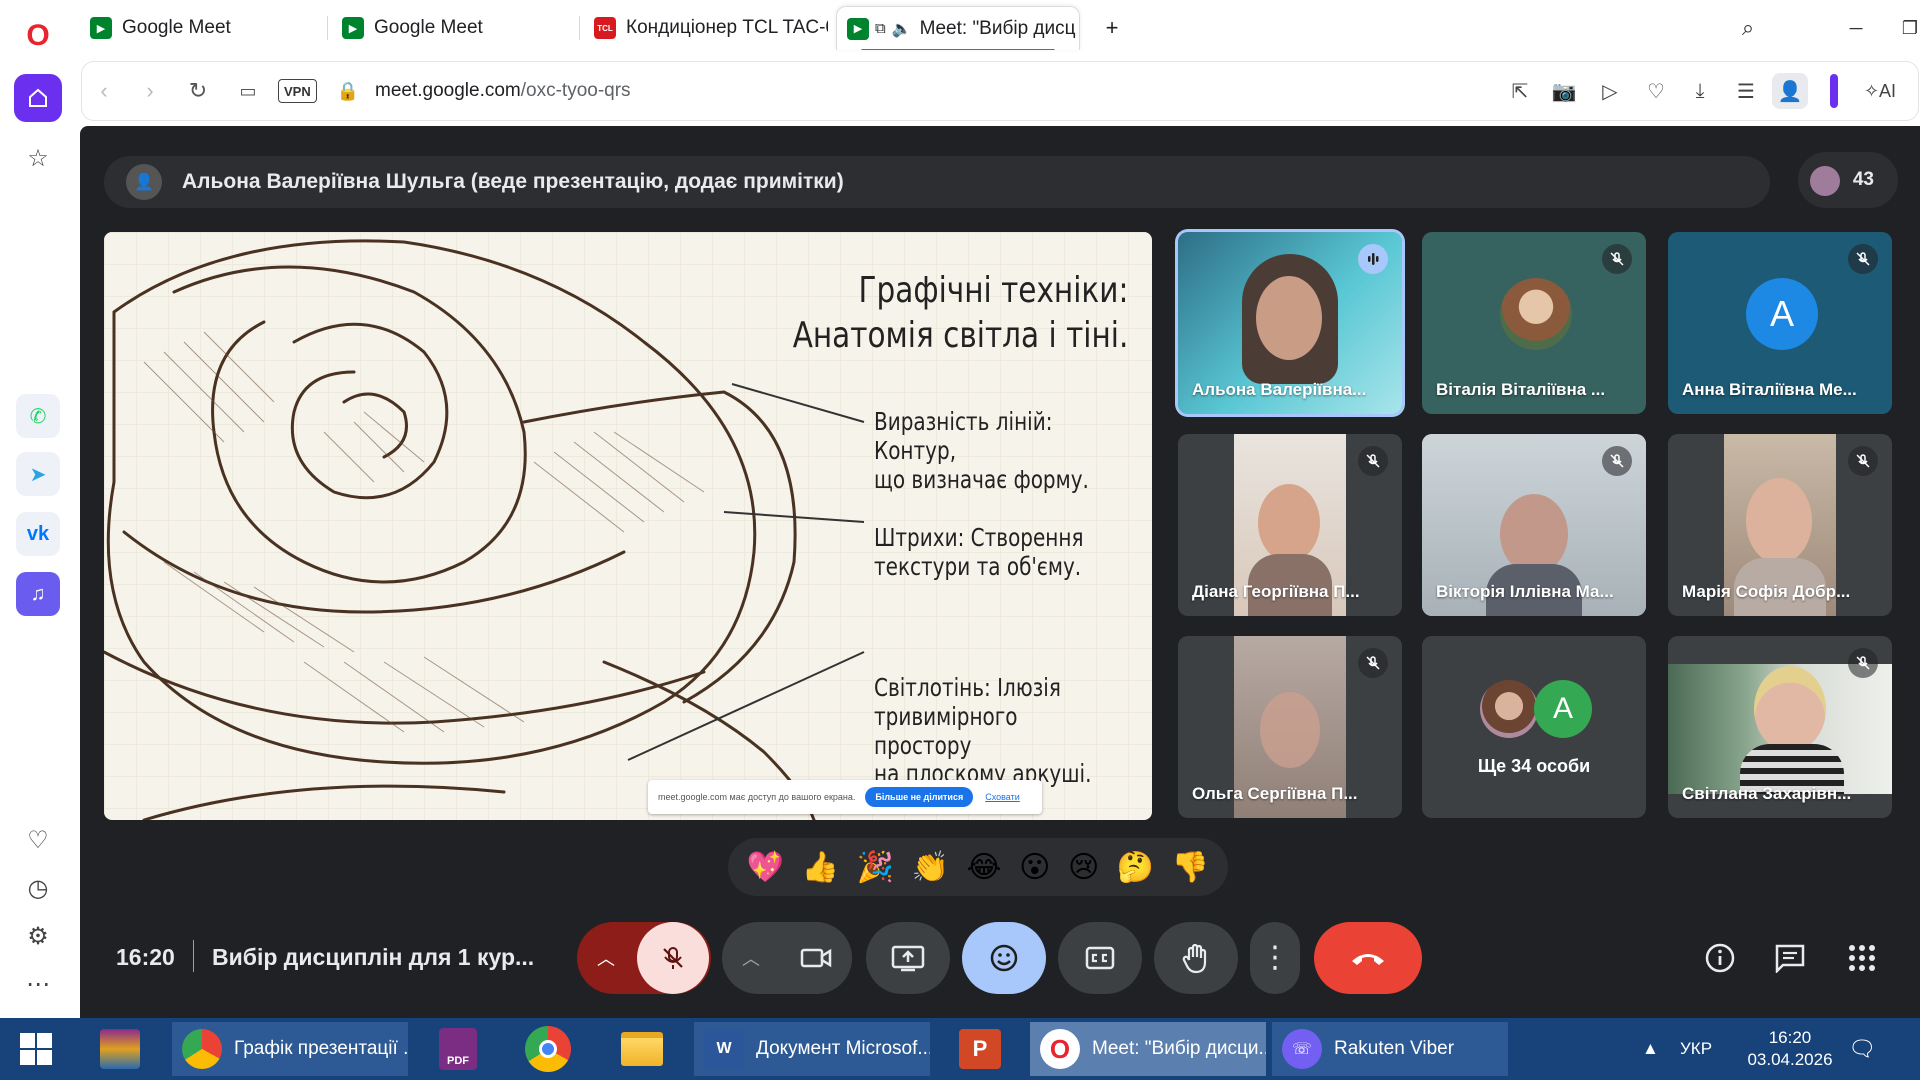  I want to click on leave-call-button, so click(1368, 958).